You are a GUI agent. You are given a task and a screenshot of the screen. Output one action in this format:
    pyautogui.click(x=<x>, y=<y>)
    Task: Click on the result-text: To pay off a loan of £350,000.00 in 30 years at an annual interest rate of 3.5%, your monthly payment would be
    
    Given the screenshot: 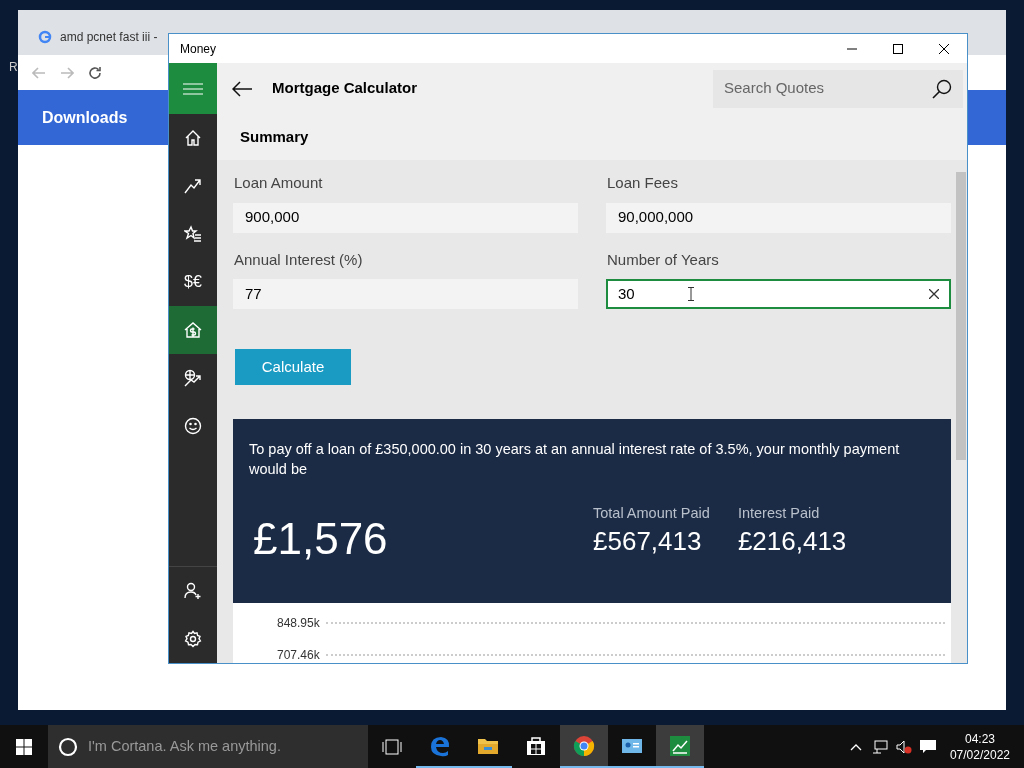 What is the action you would take?
    pyautogui.click(x=575, y=459)
    